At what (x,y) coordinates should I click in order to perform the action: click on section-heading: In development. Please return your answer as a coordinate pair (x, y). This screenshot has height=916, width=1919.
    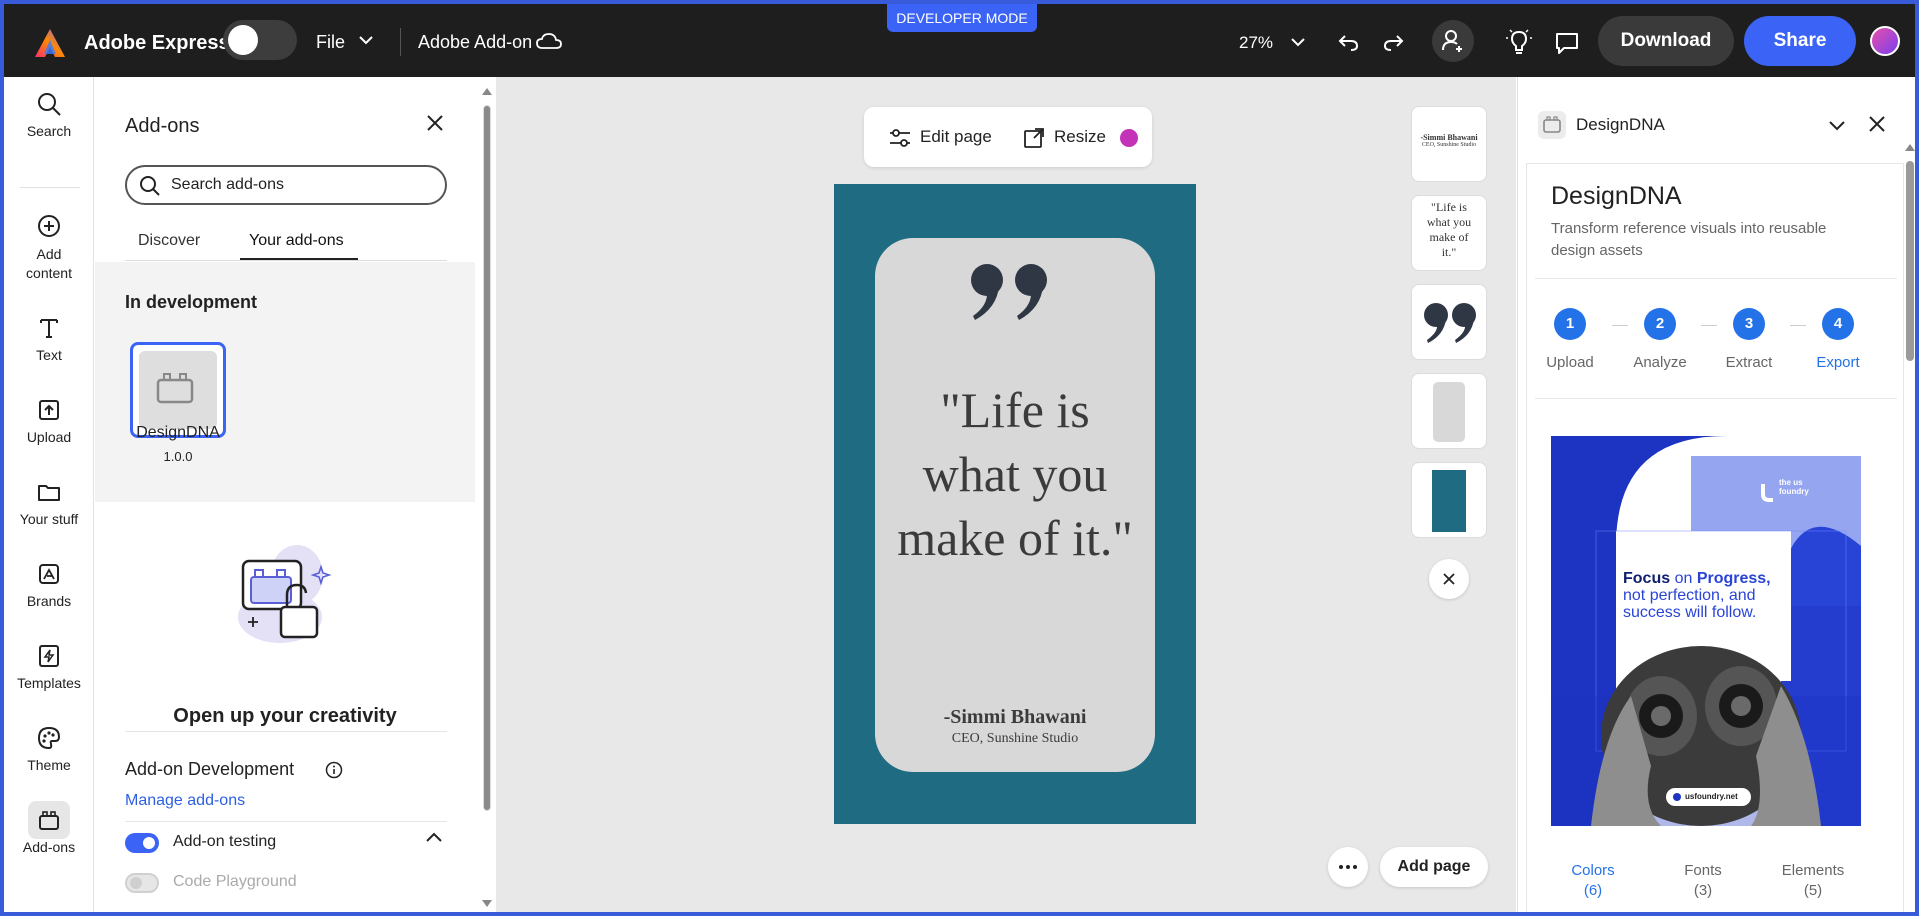
    Looking at the image, I should click on (191, 302).